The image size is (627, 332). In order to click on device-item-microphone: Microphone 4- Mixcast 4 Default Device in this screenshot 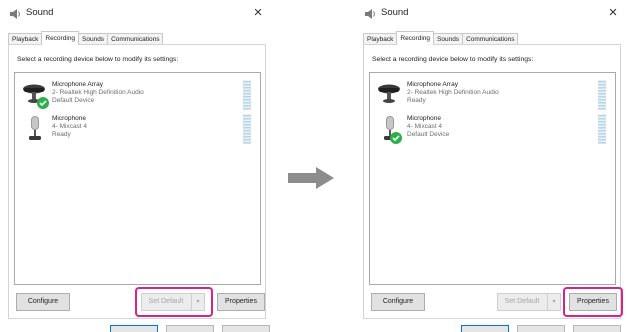, I will do `click(492, 131)`.